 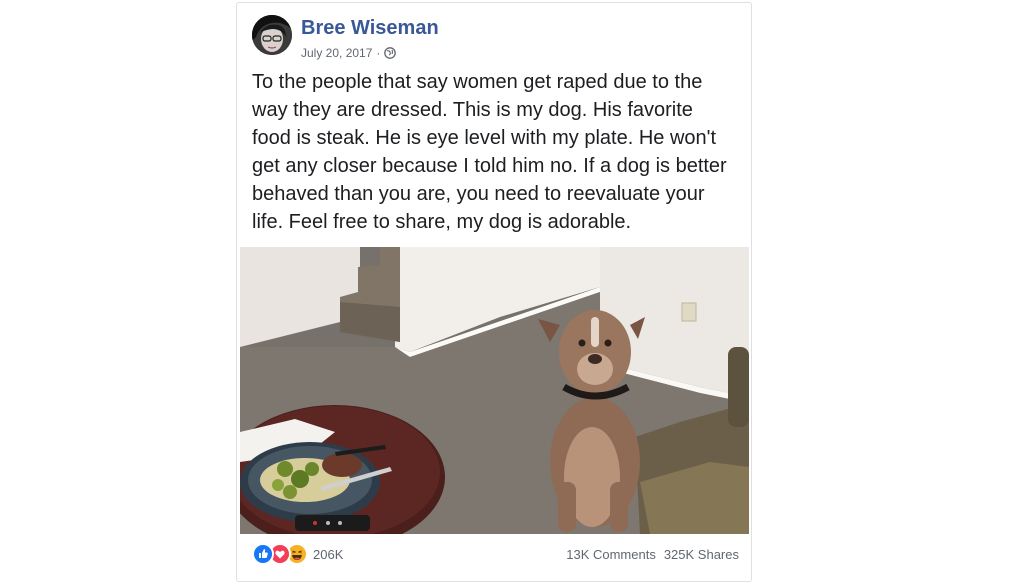 I want to click on reactions-summary: 206K, so click(x=297, y=554).